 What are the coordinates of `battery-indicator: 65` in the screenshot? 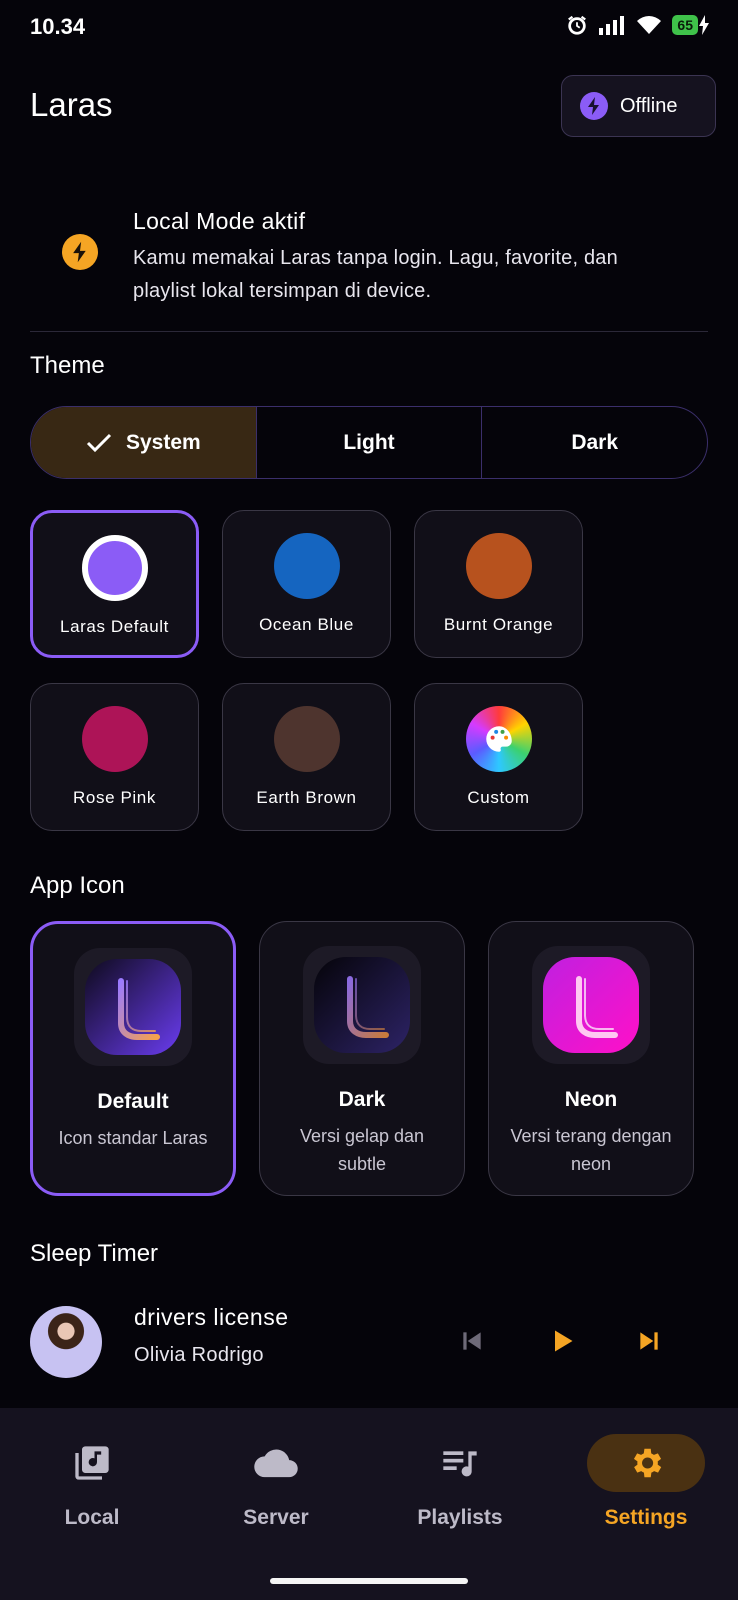 It's located at (691, 25).